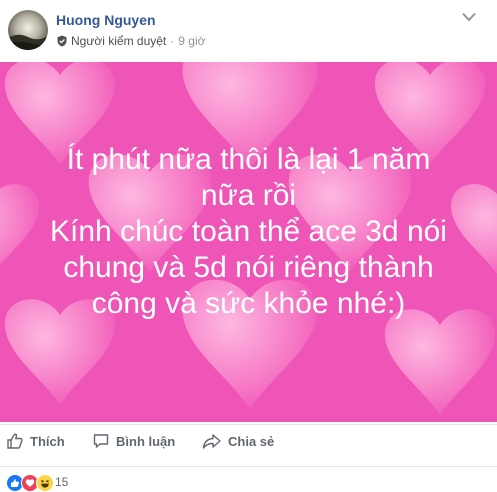 The width and height of the screenshot is (497, 492). I want to click on moderator-label: Người kiểm duyệt, so click(118, 41).